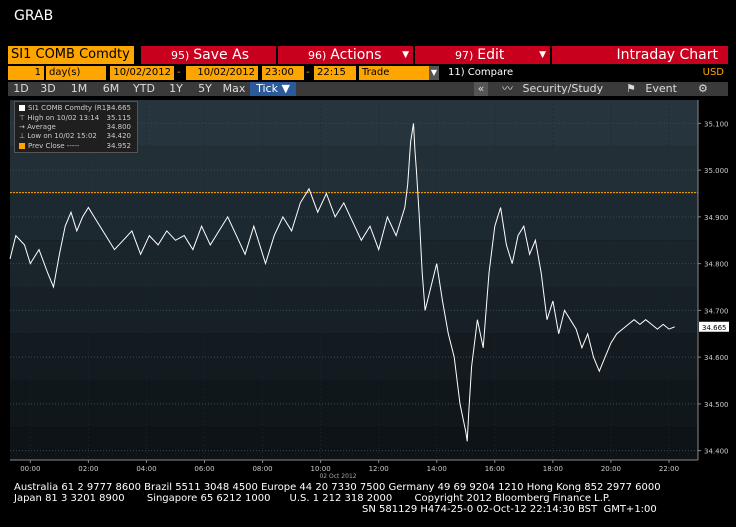  I want to click on x-tick-label: 20:00, so click(611, 469).